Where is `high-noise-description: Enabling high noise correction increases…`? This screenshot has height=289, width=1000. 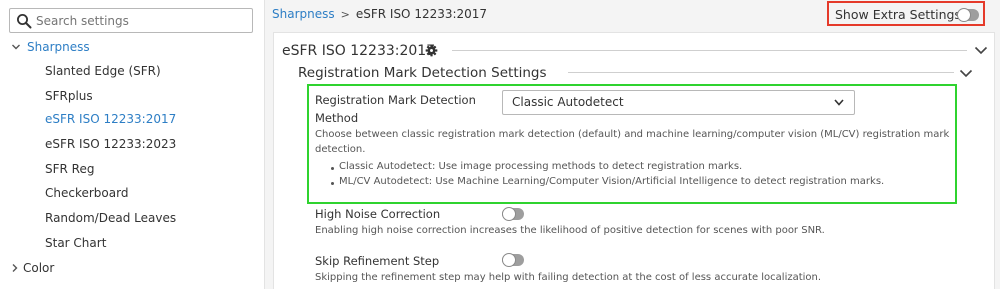
high-noise-description: Enabling high noise correction increases… is located at coordinates (570, 230).